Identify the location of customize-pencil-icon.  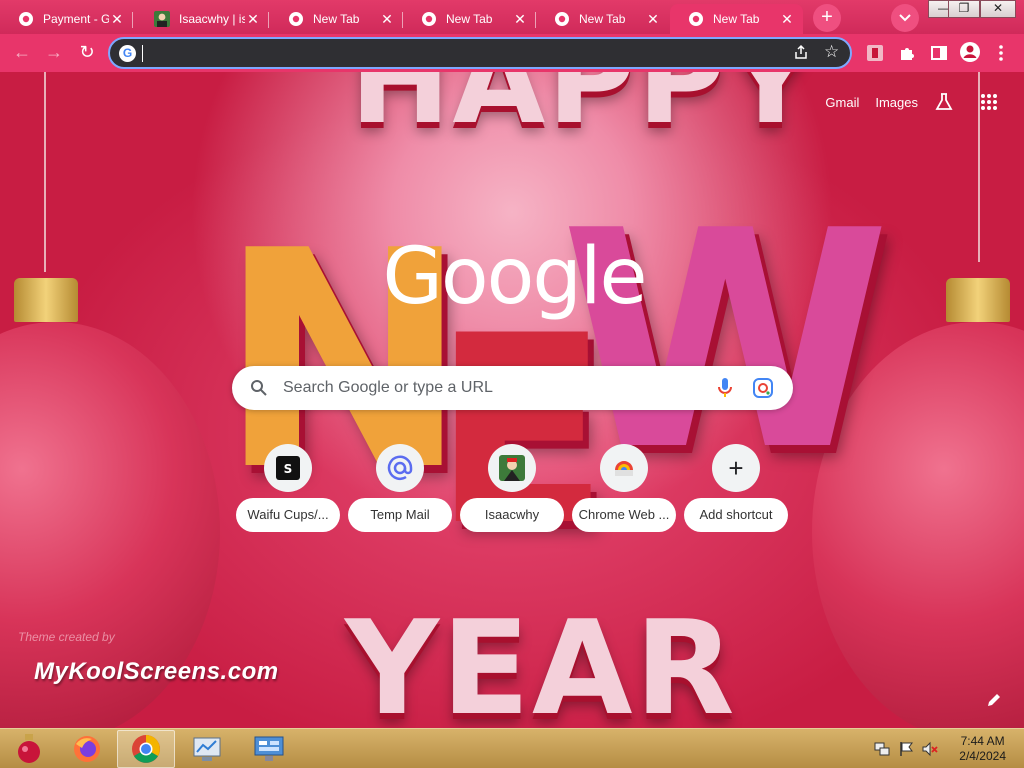
(994, 700).